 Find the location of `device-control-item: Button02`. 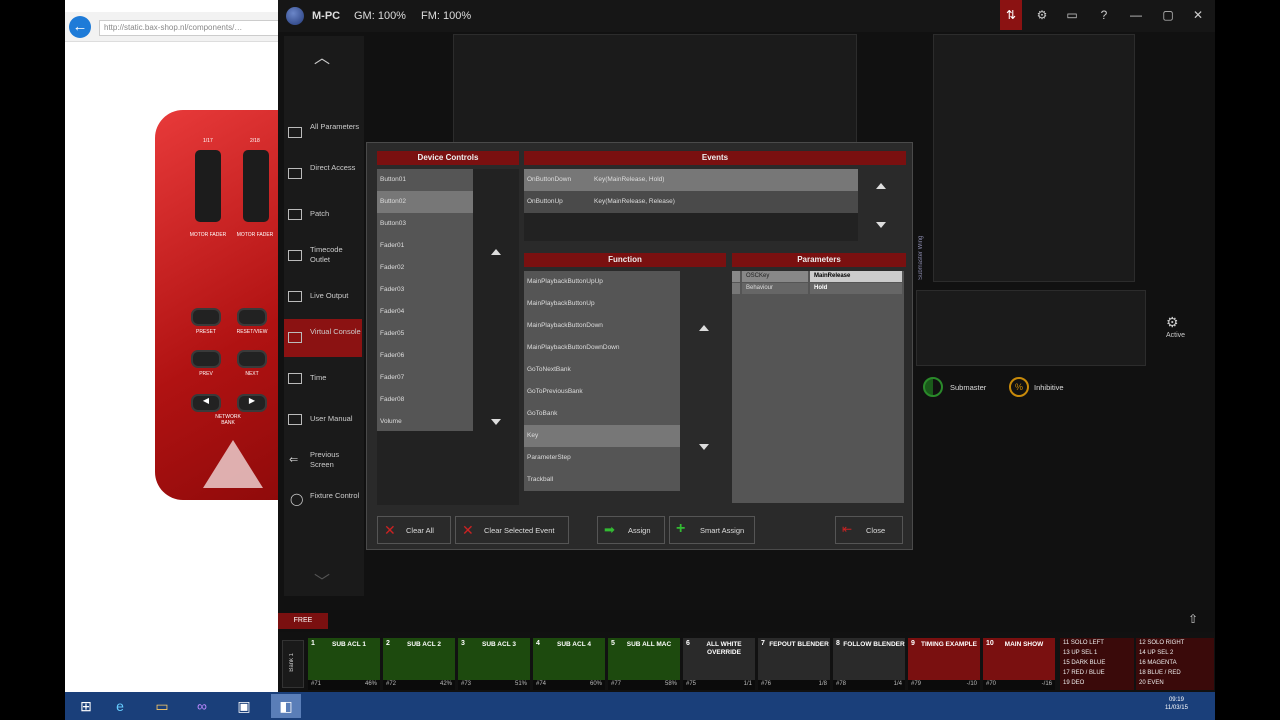

device-control-item: Button02 is located at coordinates (425, 202).